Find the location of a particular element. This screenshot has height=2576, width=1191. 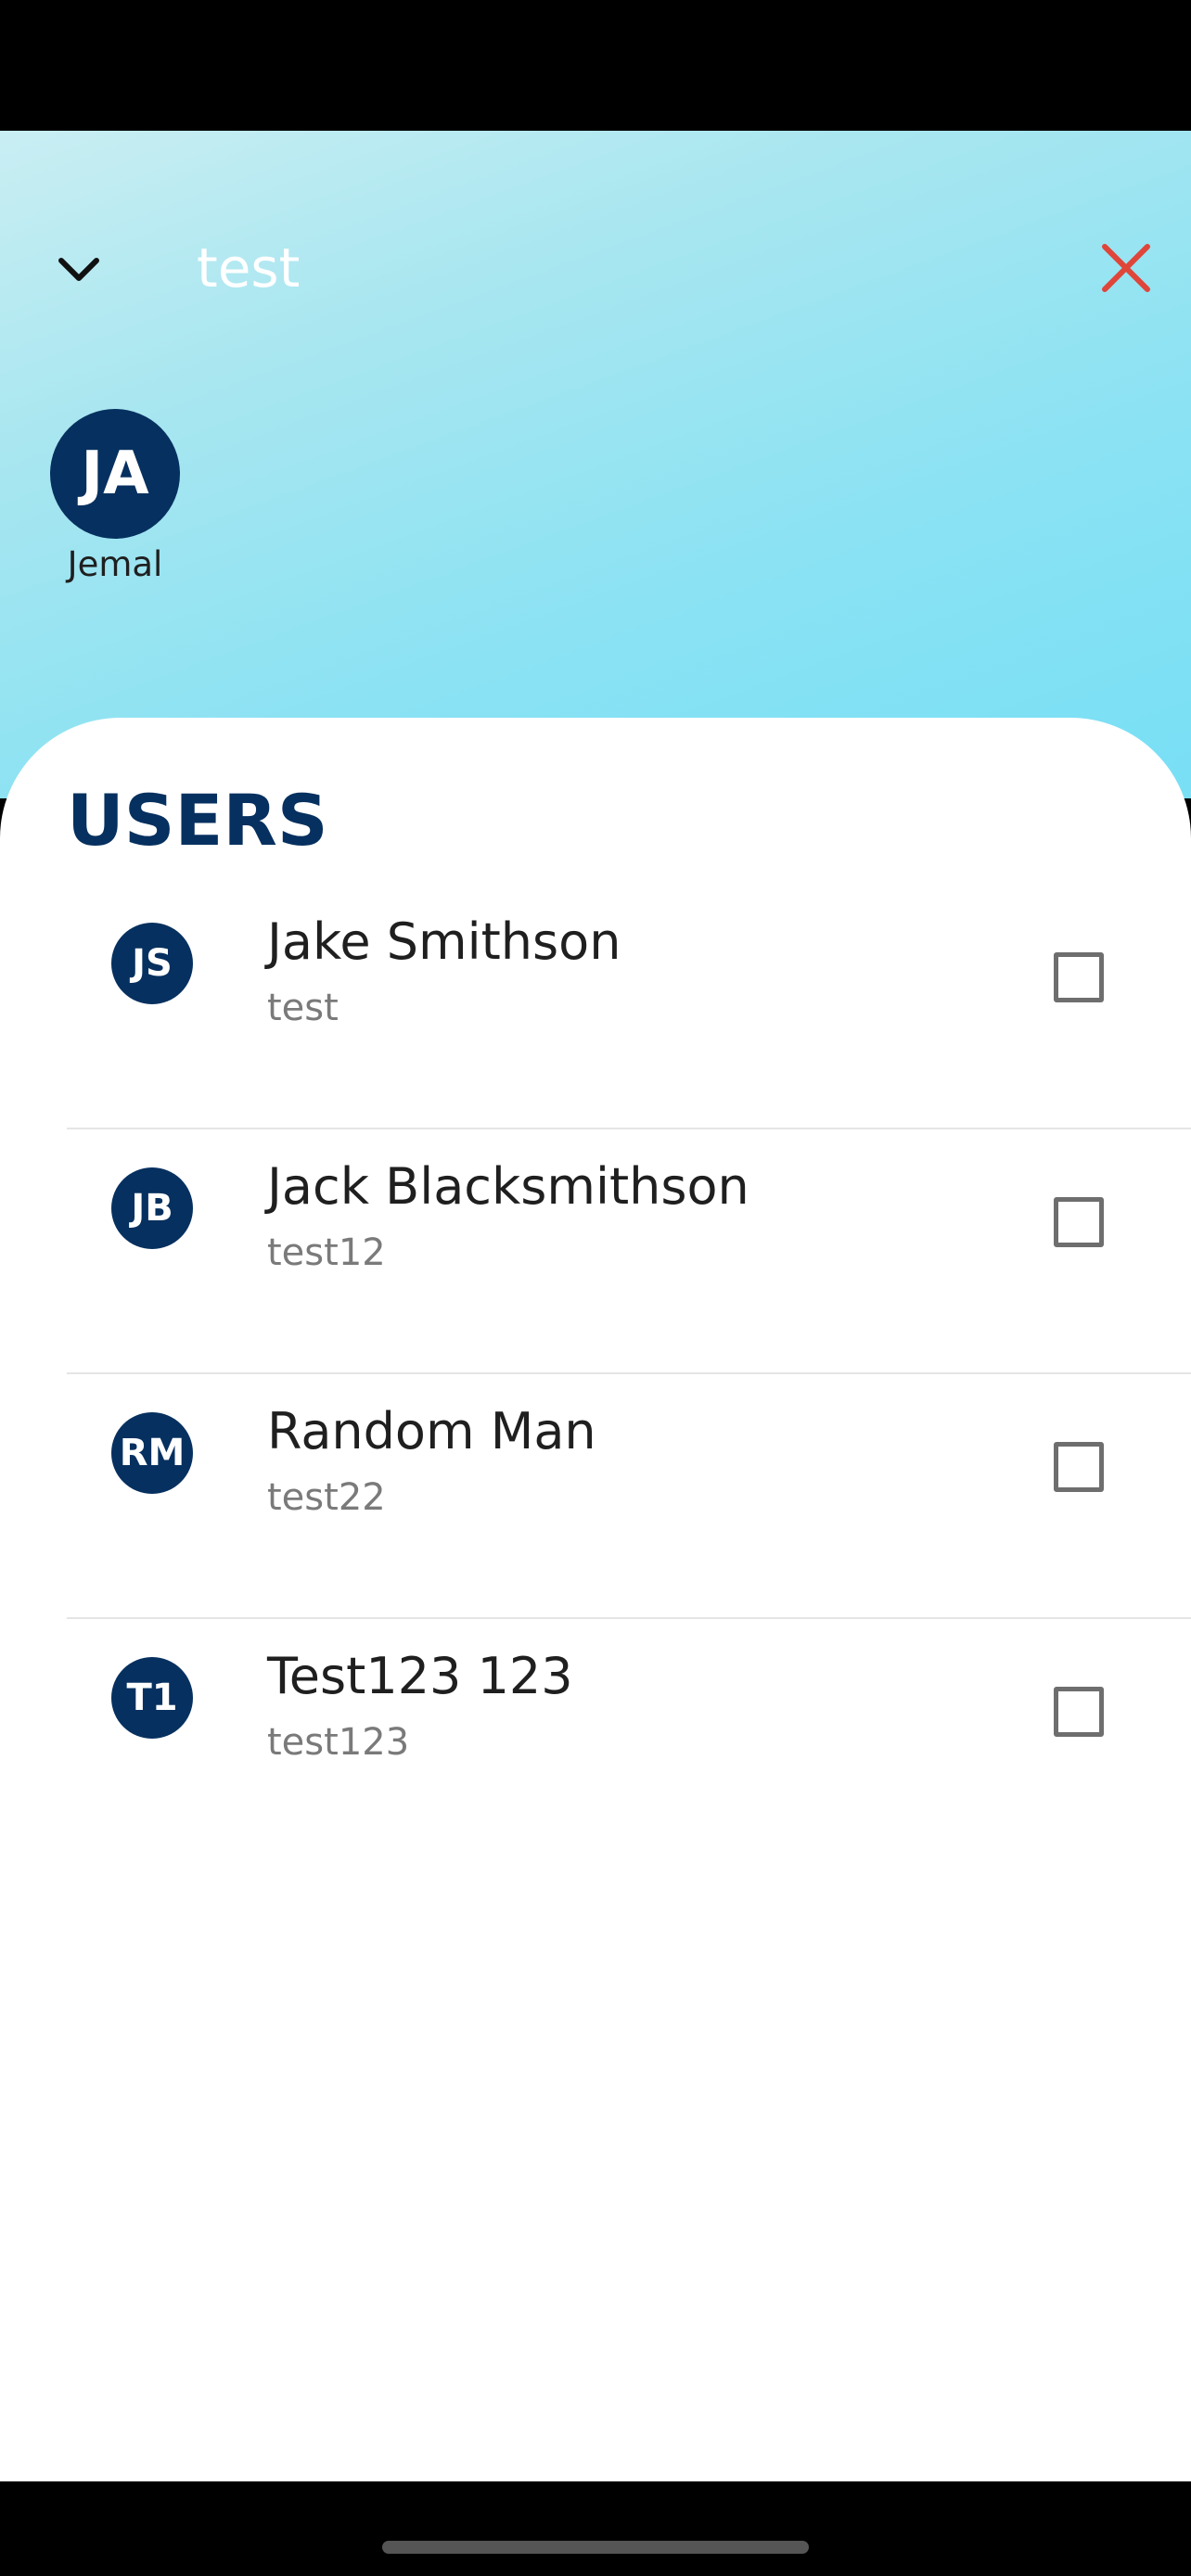

avatar: JS is located at coordinates (152, 964).